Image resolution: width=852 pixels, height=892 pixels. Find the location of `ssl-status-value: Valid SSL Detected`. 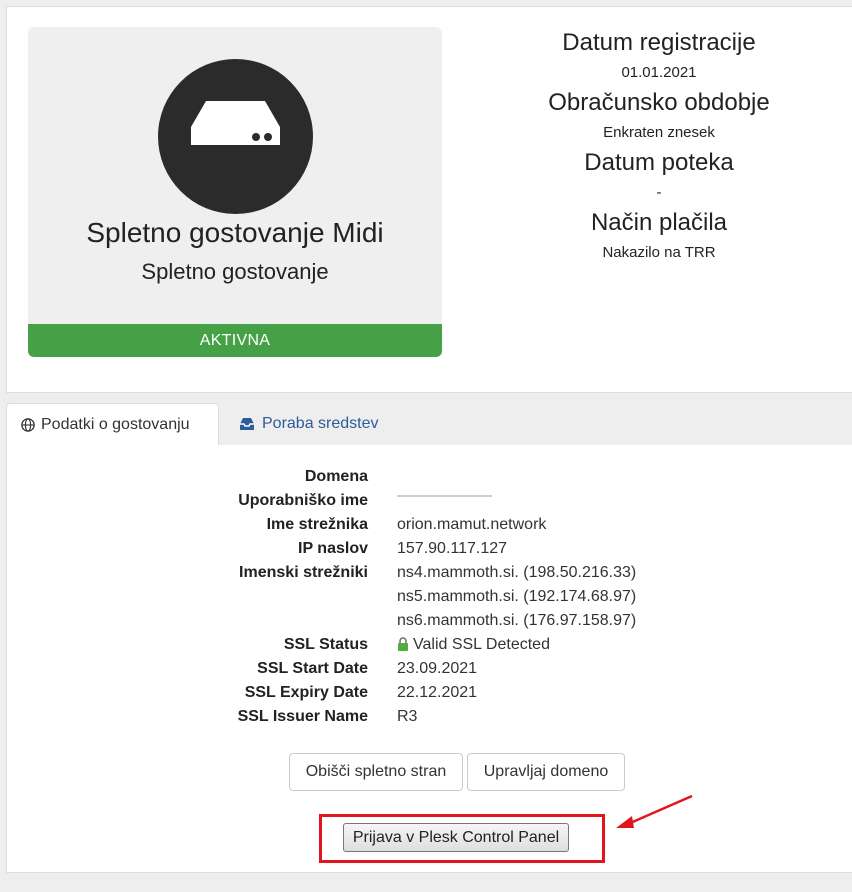

ssl-status-value: Valid SSL Detected is located at coordinates (473, 645).